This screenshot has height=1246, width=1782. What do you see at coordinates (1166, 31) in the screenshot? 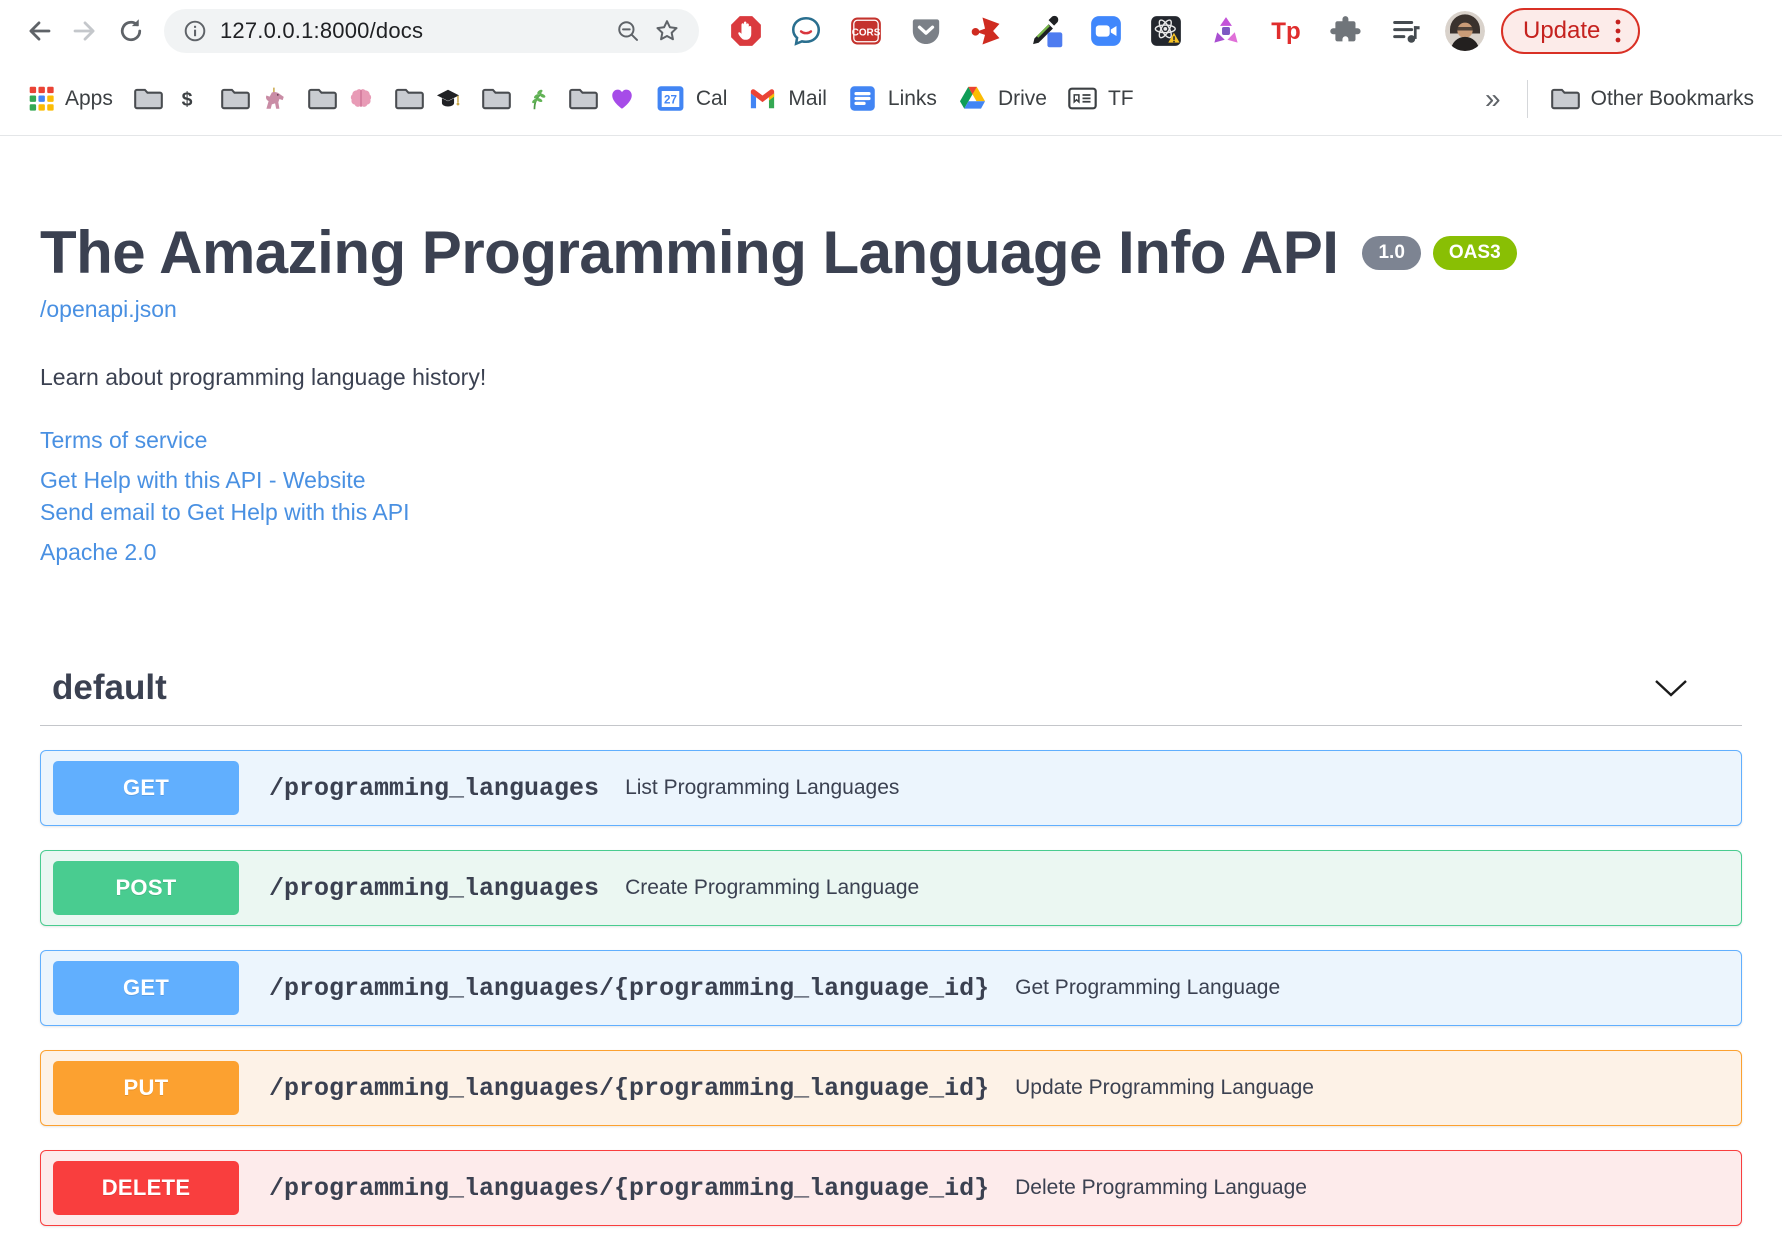
I see `react-devtools-icon` at bounding box center [1166, 31].